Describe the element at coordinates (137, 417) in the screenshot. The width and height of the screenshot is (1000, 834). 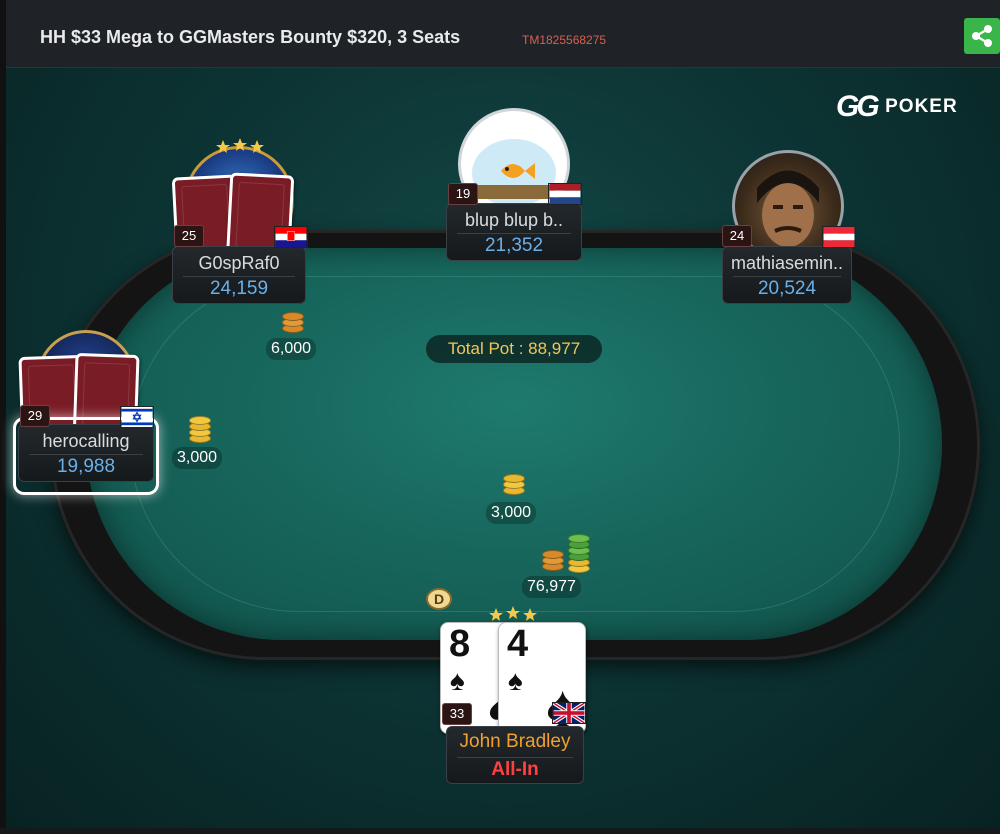
I see `israel-flag-icon` at that location.